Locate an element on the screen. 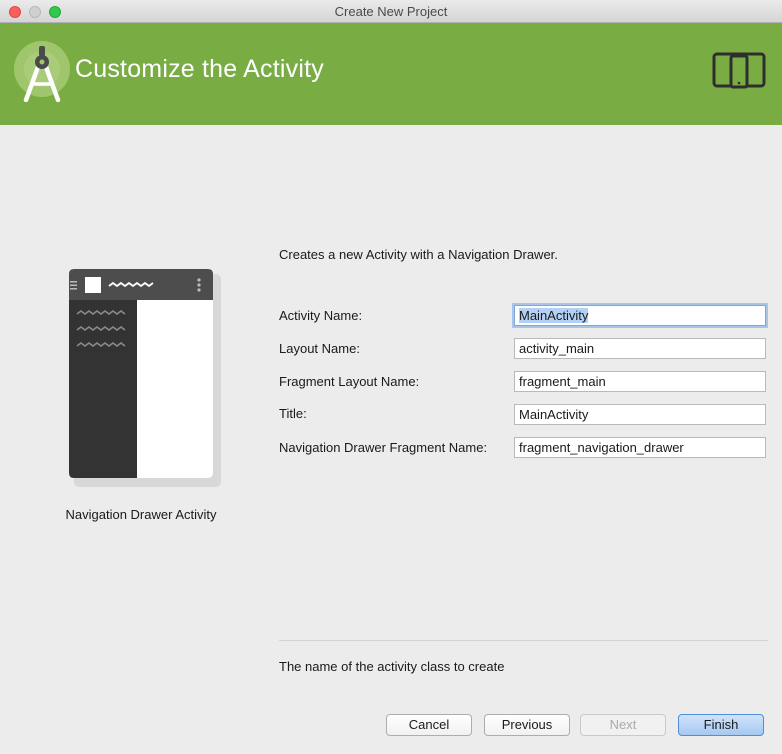  layout-name-label: Layout Name: is located at coordinates (319, 348).